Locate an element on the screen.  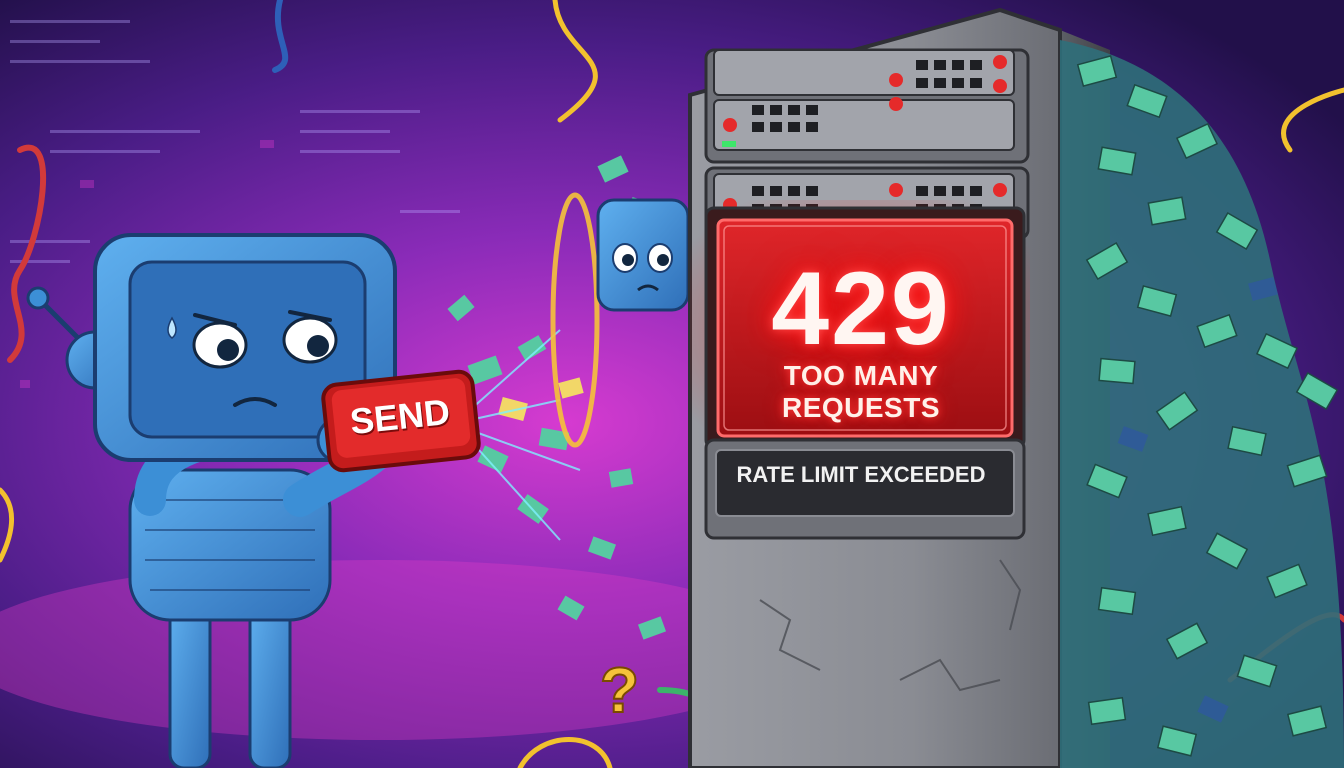
rate-limit-text: RATE LIMIT EXCEEDED is located at coordinates (861, 474).